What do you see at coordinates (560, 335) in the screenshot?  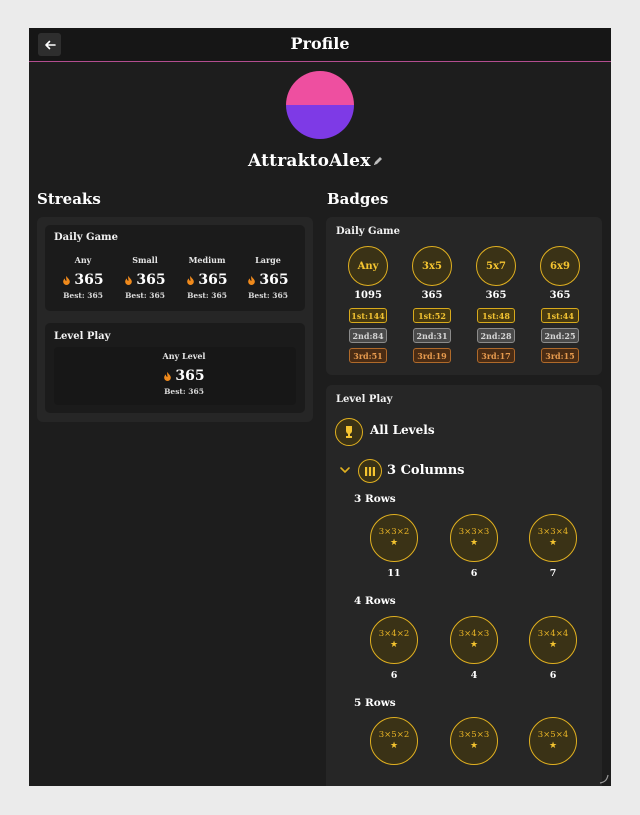 I see `second-place-badge: 2nd:25` at bounding box center [560, 335].